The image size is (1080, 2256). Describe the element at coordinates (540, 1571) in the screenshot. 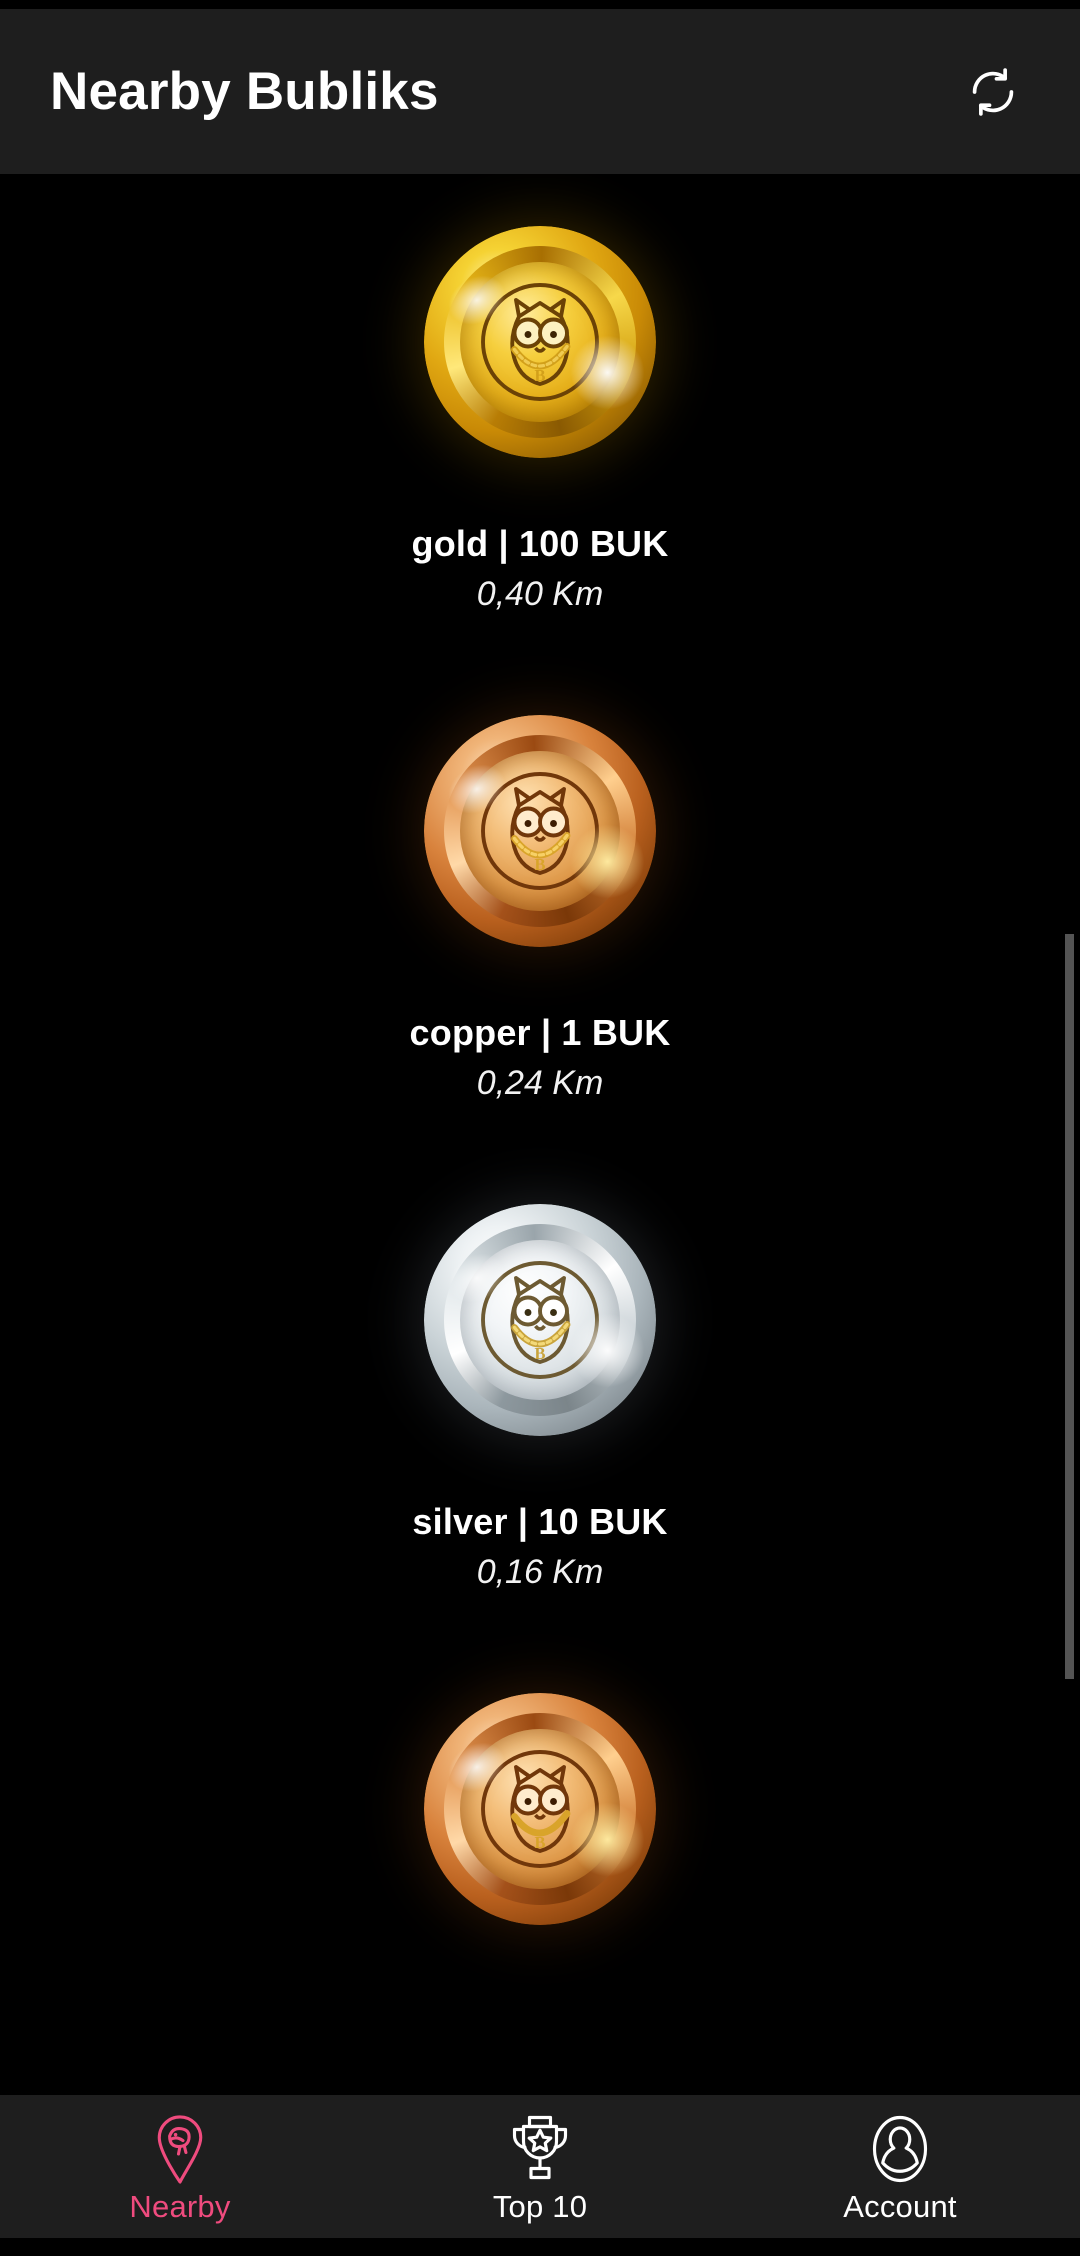

I see `coin-distance: 0,16 Km` at that location.